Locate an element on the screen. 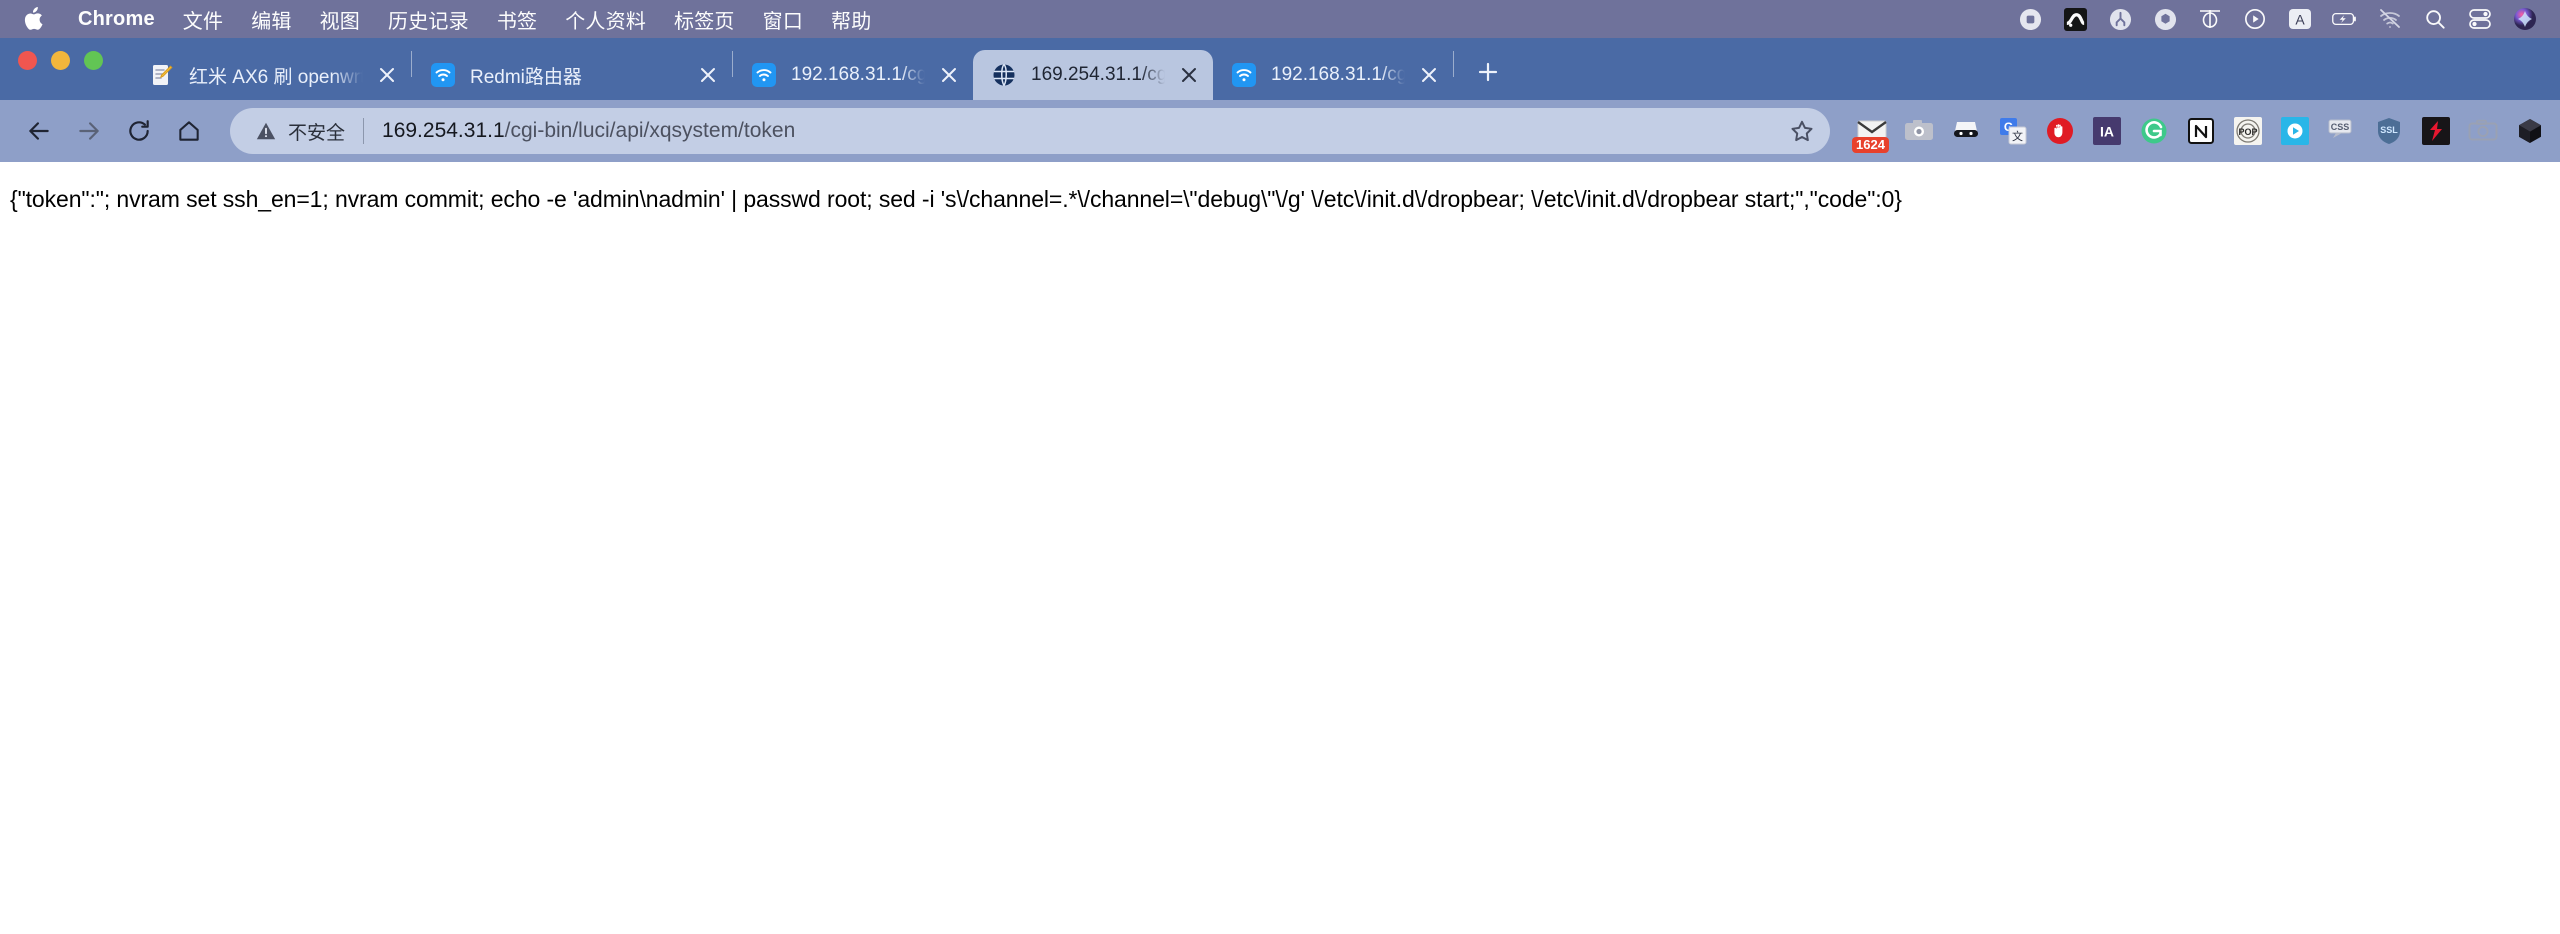  google-translate-icon: G文 is located at coordinates (2013, 131).